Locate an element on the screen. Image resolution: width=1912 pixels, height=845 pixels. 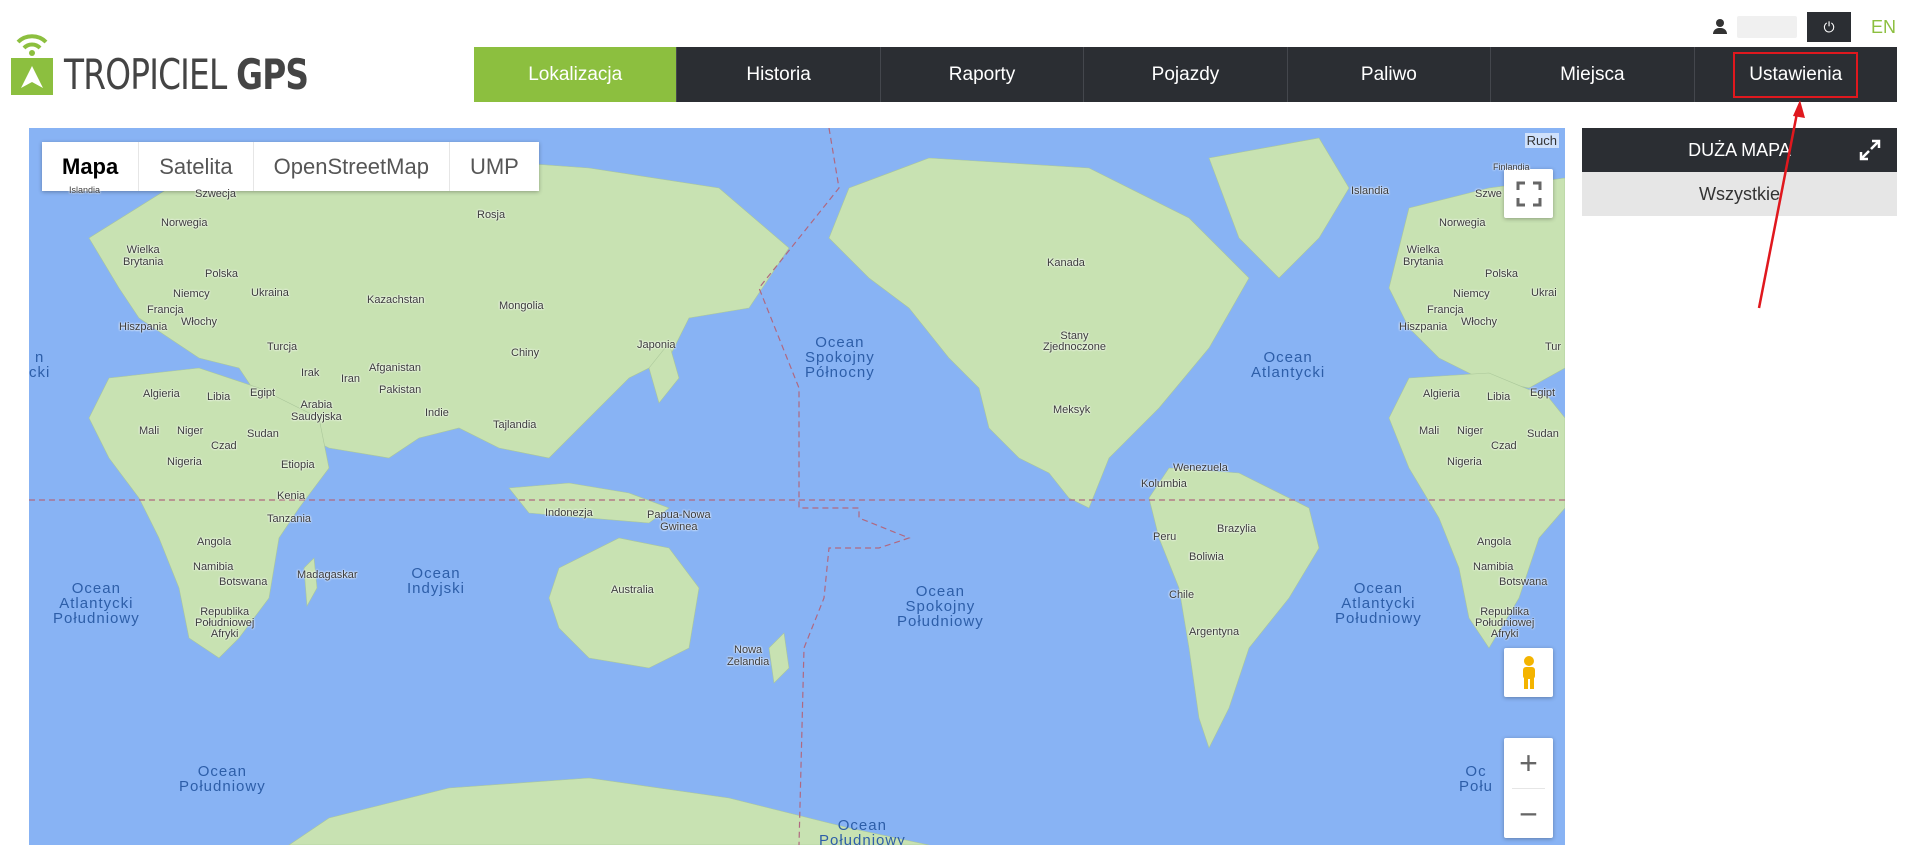
country-label: Meksyk is located at coordinates (1072, 410).